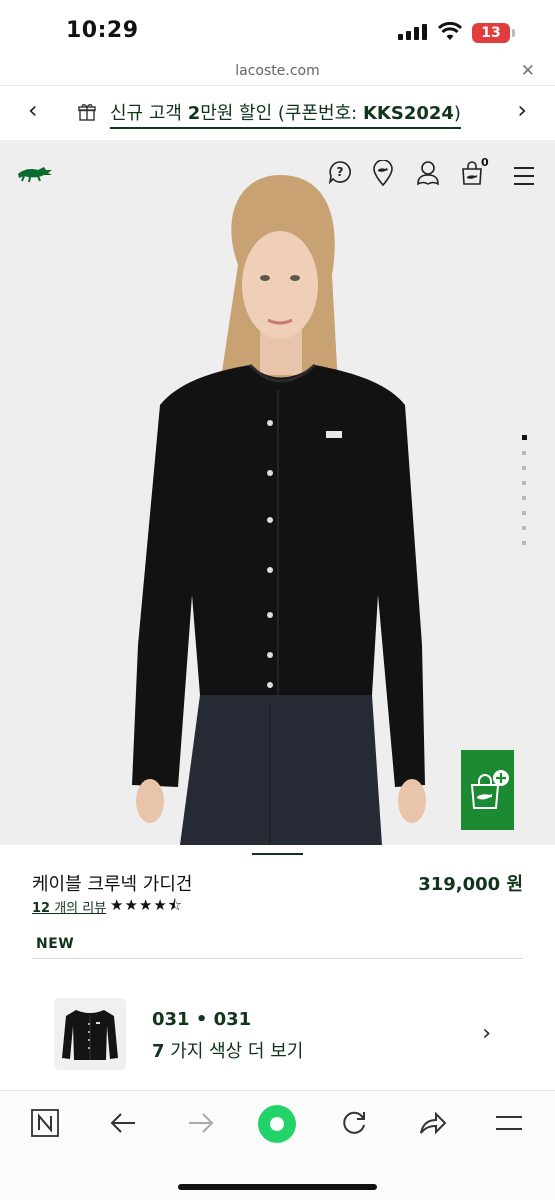  What do you see at coordinates (277, 854) in the screenshot?
I see `gallery-scroll-indicator` at bounding box center [277, 854].